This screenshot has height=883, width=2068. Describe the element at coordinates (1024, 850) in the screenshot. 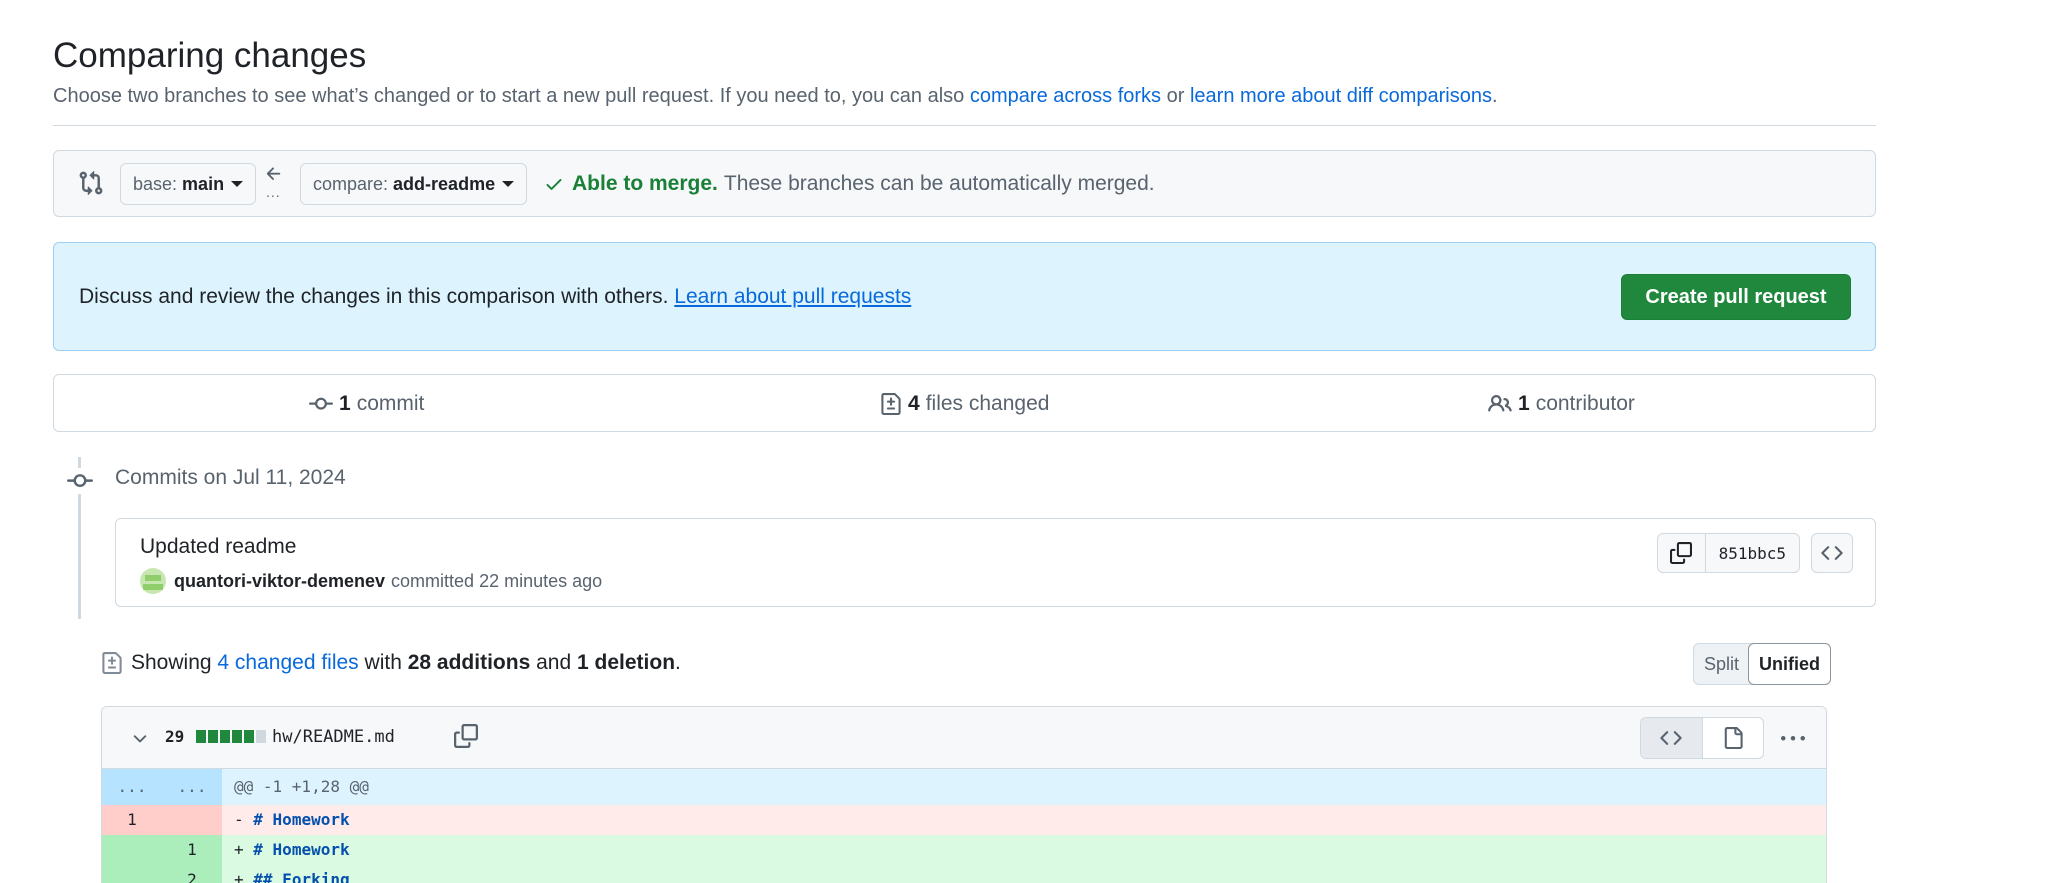

I see `diff-line-code: + # Homework` at that location.